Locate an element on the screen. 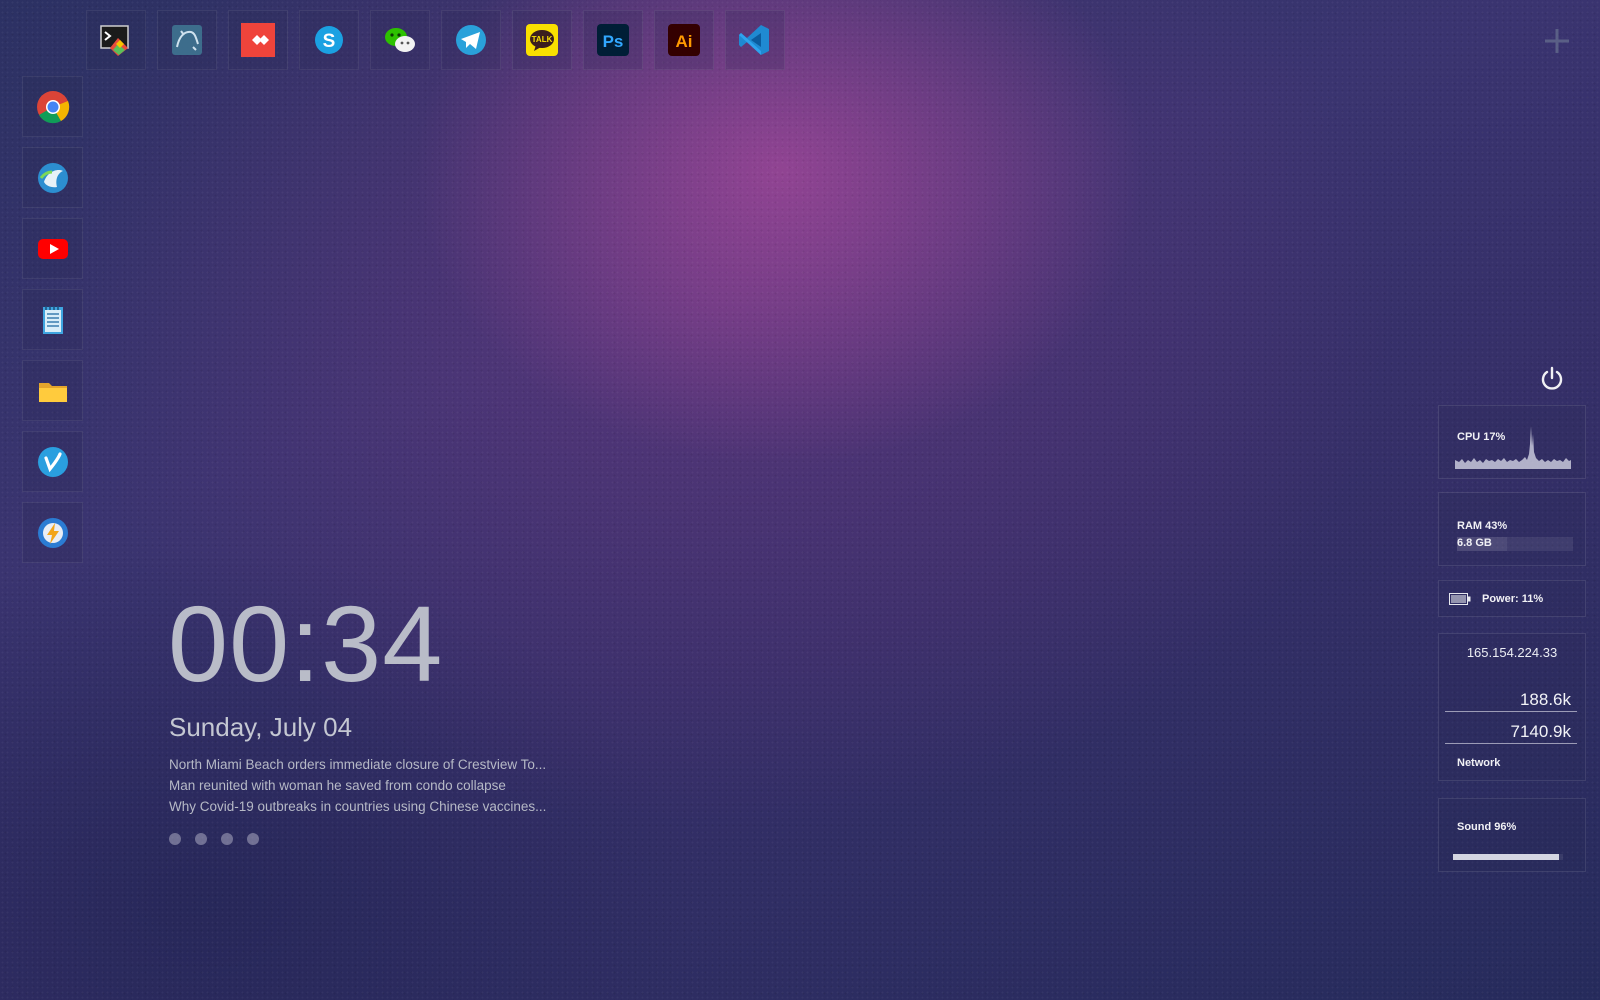 Image resolution: width=1600 pixels, height=1000 pixels. left-app-dock is located at coordinates (52, 319).